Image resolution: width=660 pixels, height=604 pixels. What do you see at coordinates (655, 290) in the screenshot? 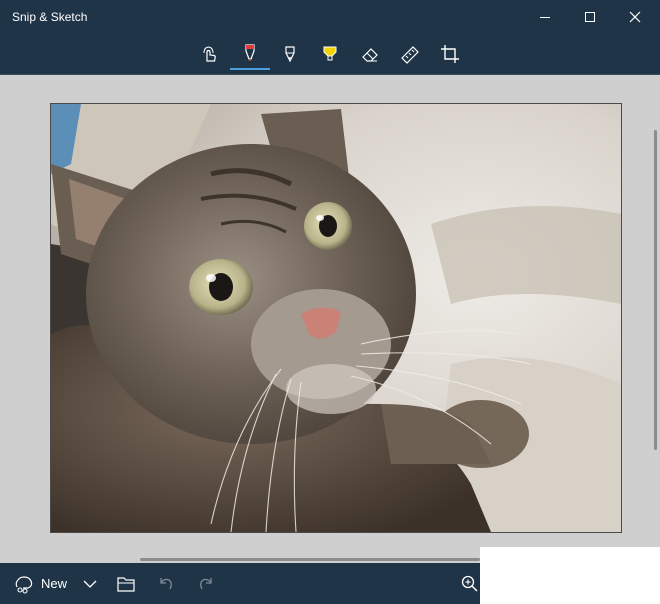
I see `vertical-scrollbar` at bounding box center [655, 290].